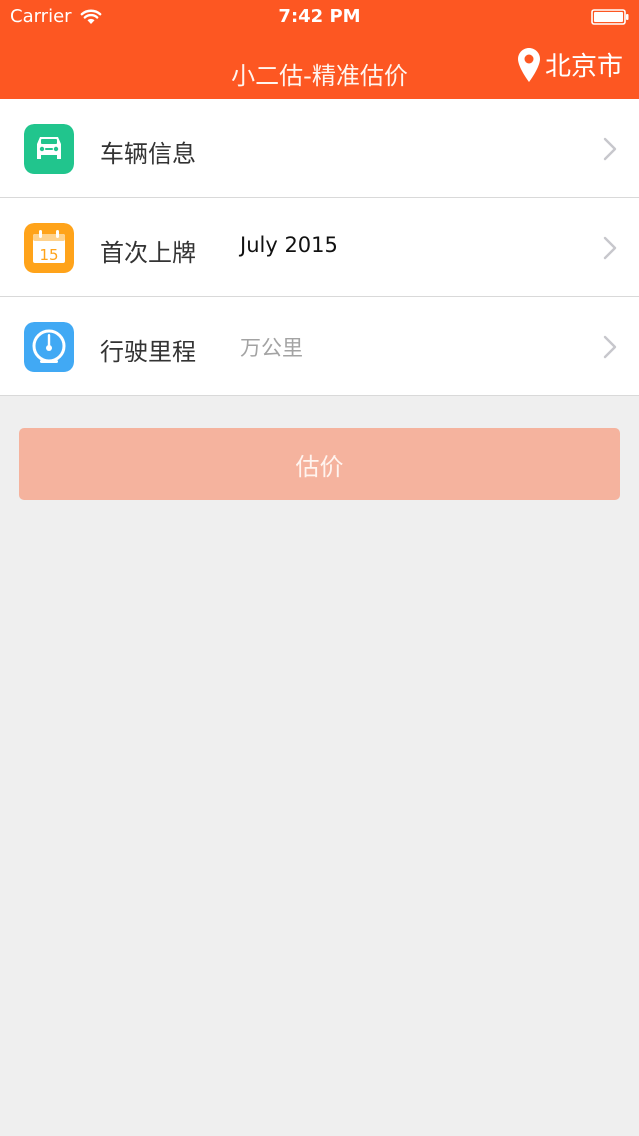 The image size is (639, 1136). Describe the element at coordinates (148, 253) in the screenshot. I see `first-registration-label: 首次上牌` at that location.